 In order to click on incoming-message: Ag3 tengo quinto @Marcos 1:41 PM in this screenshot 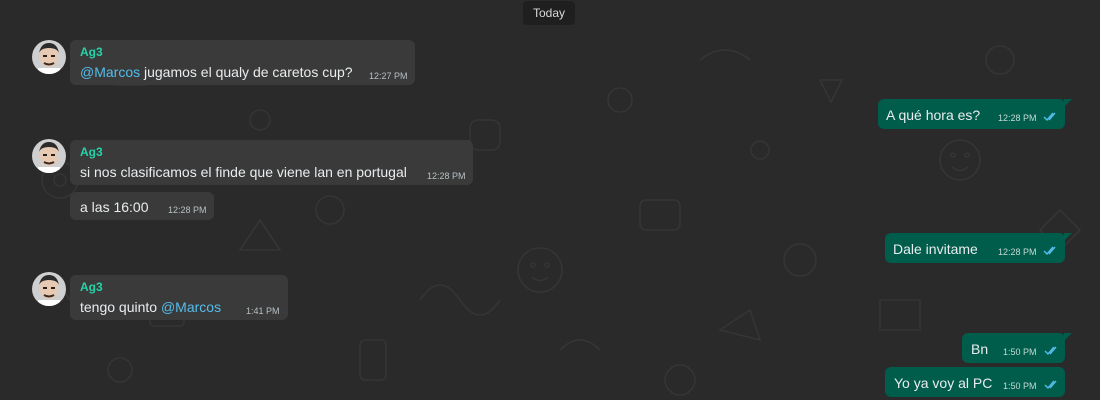, I will do `click(179, 297)`.